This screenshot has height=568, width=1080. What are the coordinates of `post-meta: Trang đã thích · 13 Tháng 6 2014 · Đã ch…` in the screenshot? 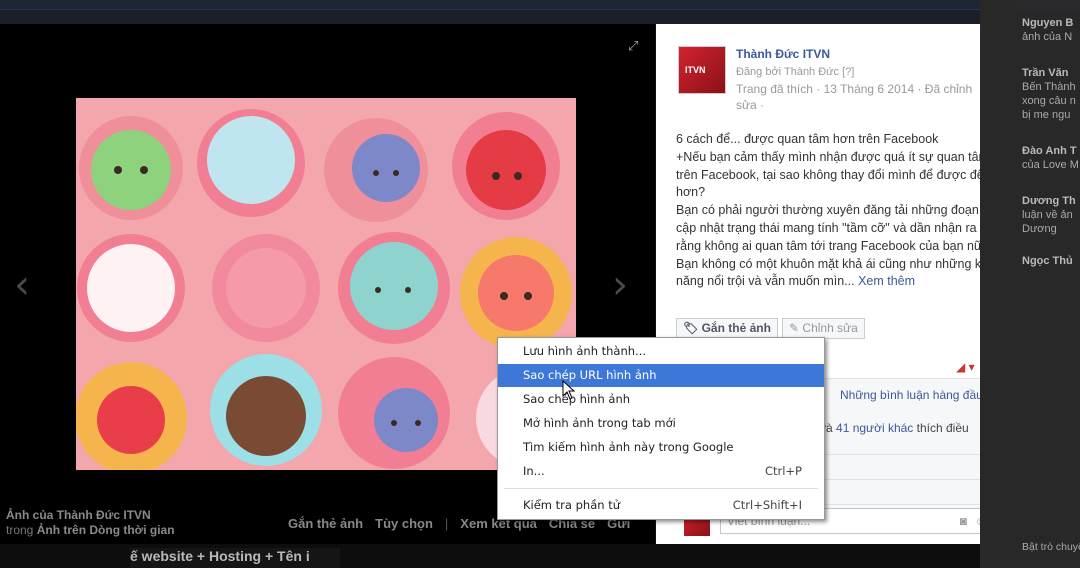 It's located at (854, 97).